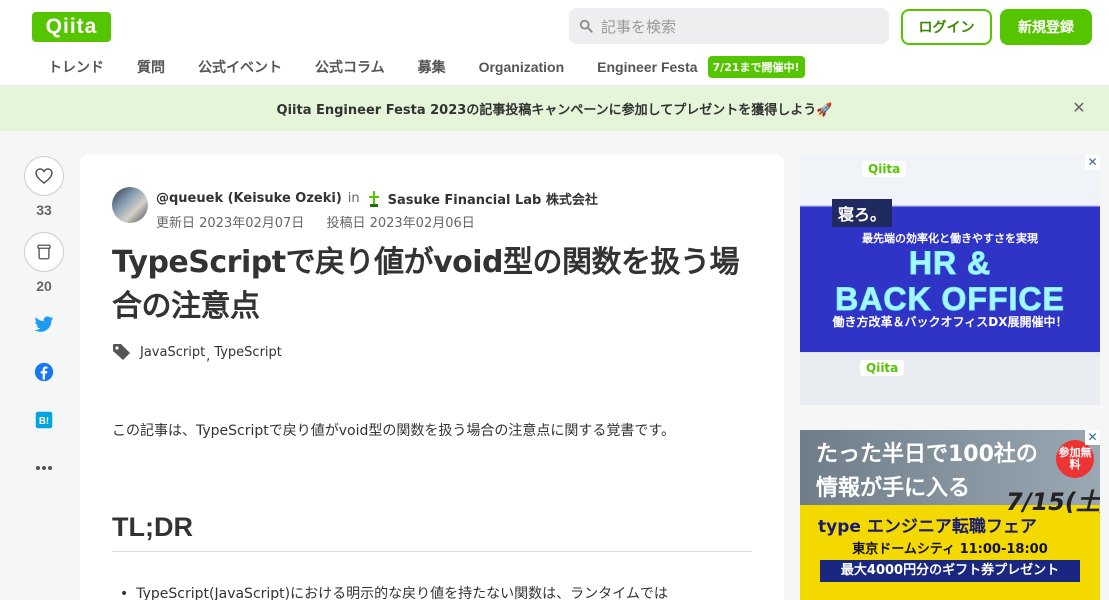 Image resolution: width=1109 pixels, height=600 pixels. I want to click on ad-title: HR & BACK OFFICE, so click(950, 281).